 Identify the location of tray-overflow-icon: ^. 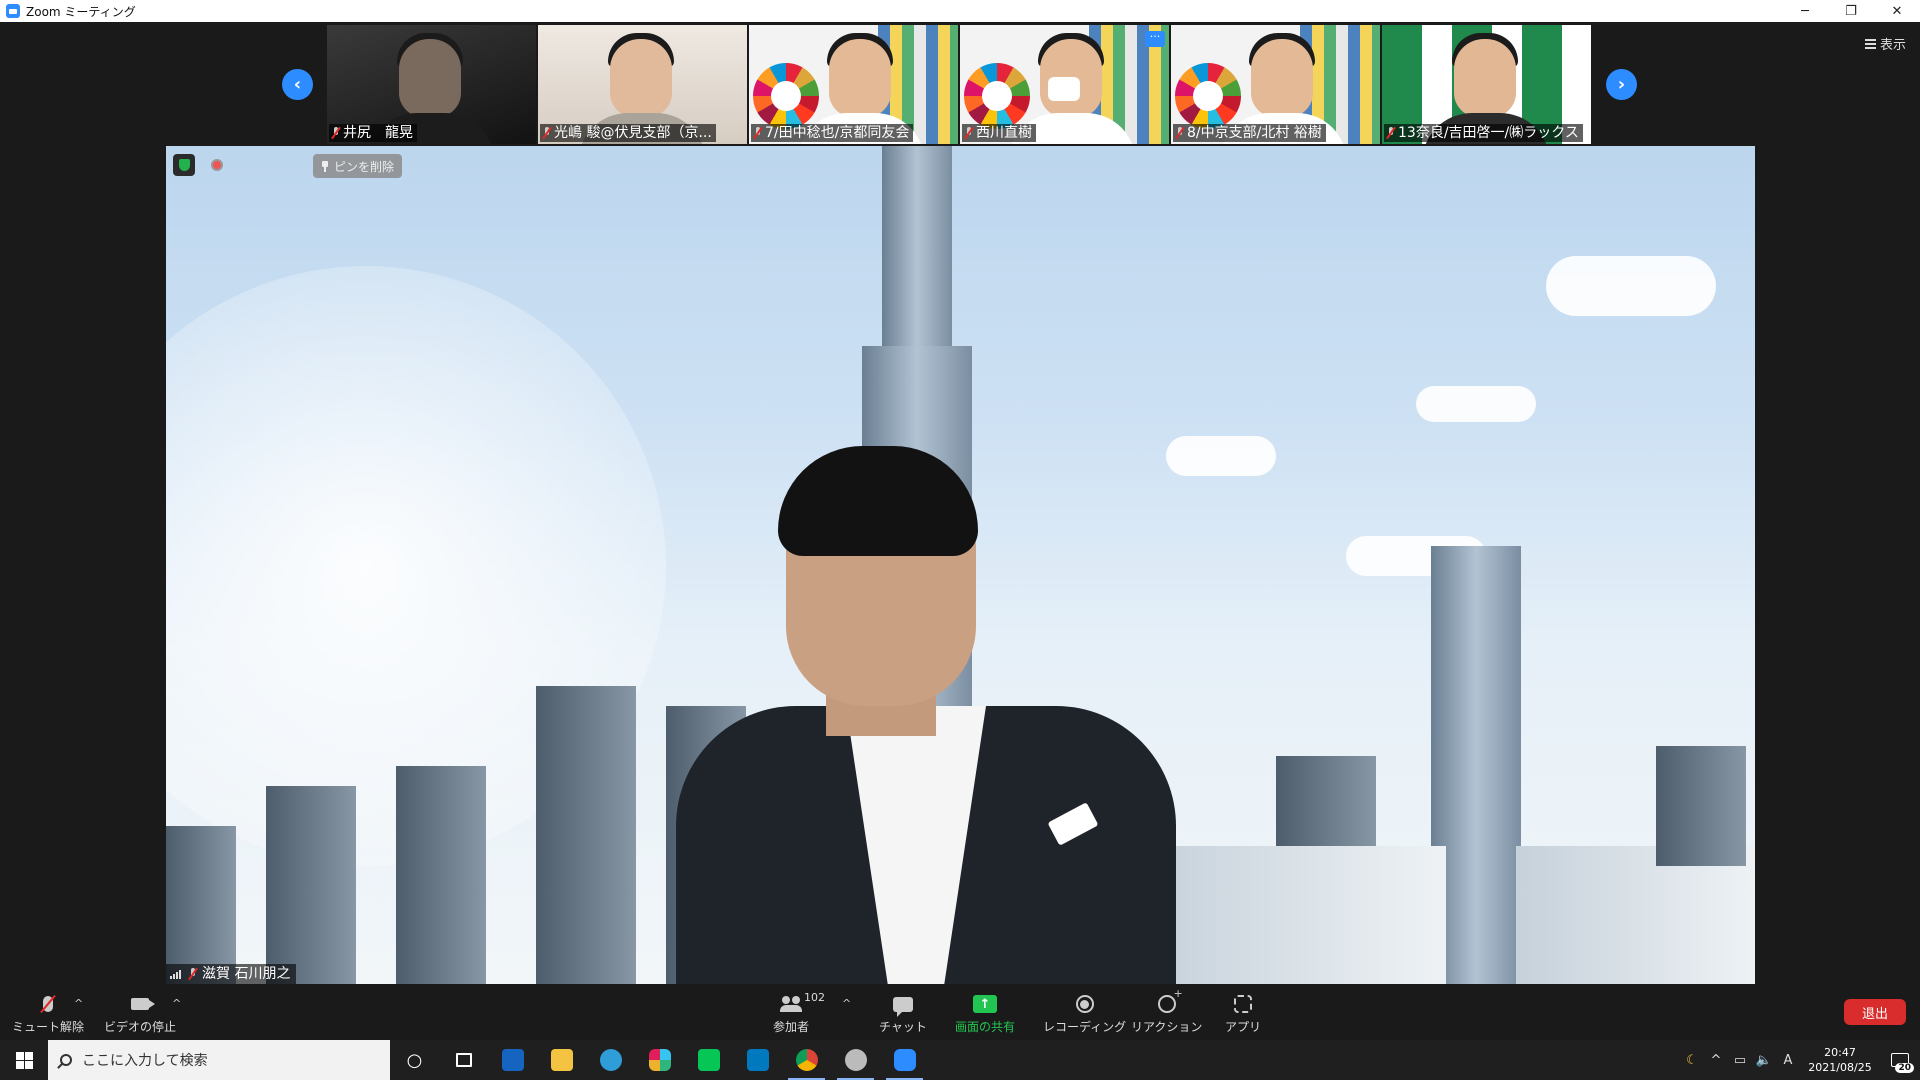
(1716, 1060).